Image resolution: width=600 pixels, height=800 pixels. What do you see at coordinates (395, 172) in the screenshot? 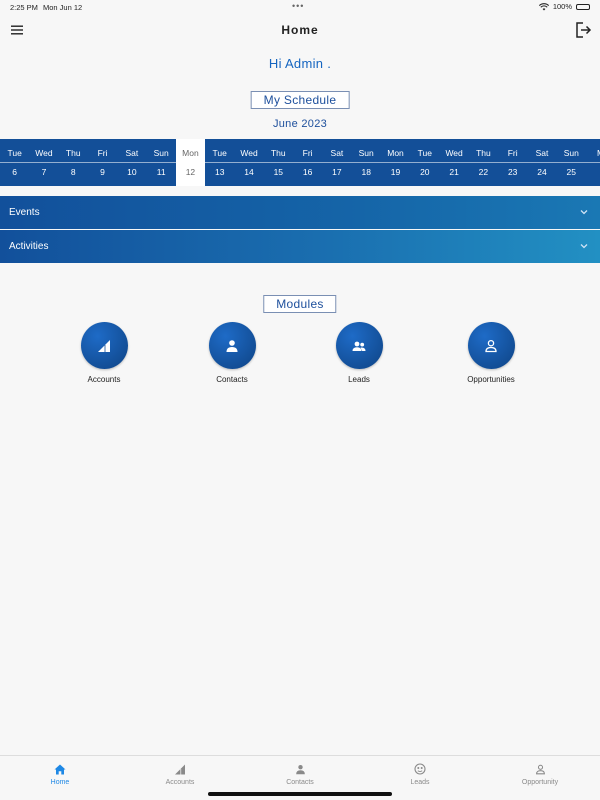
I see `calendar-day-date: 19` at bounding box center [395, 172].